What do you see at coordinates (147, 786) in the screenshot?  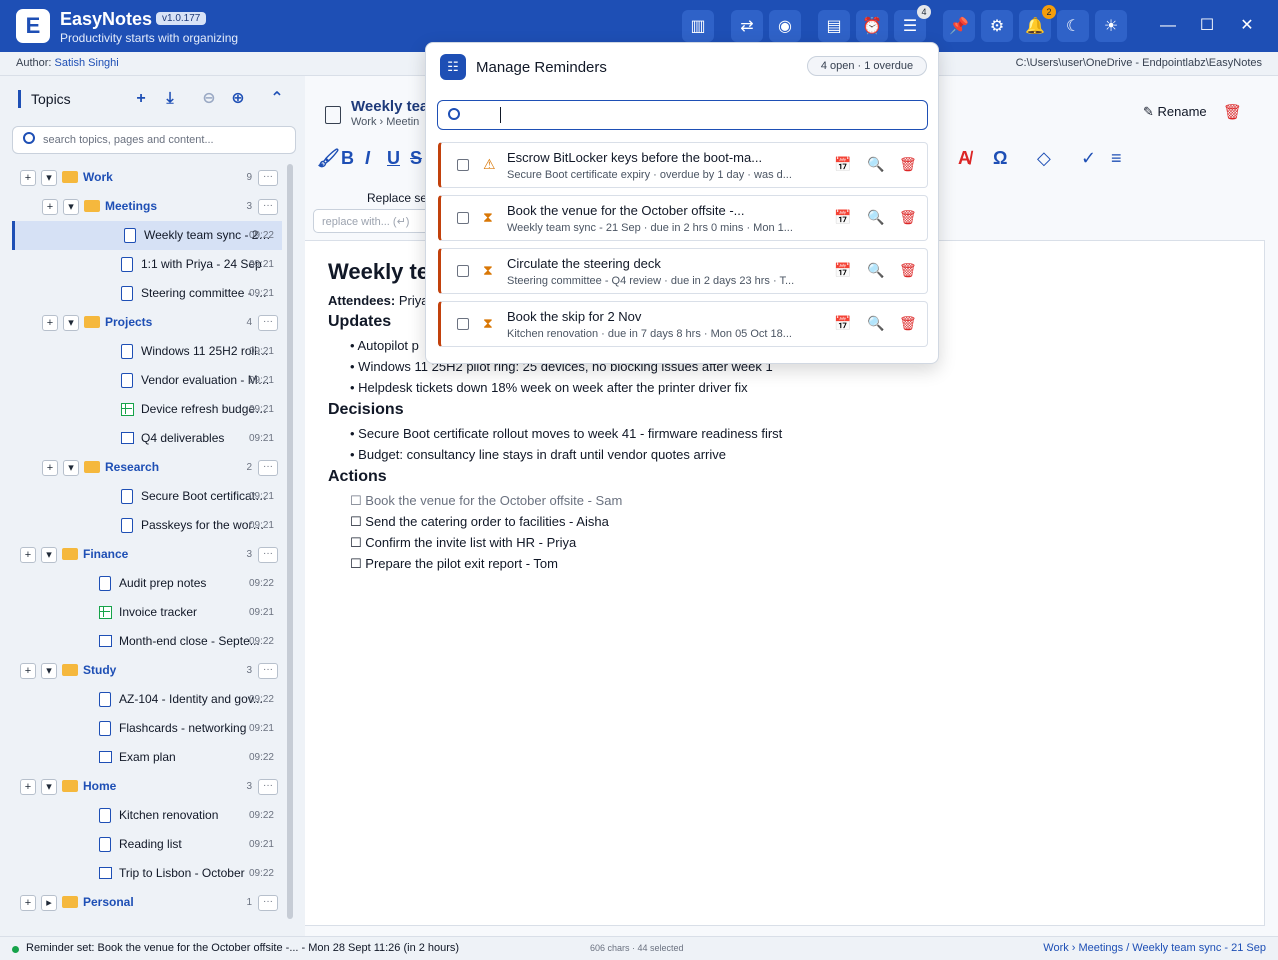 I see `tree-folder: + ▾ Home 3 ···` at bounding box center [147, 786].